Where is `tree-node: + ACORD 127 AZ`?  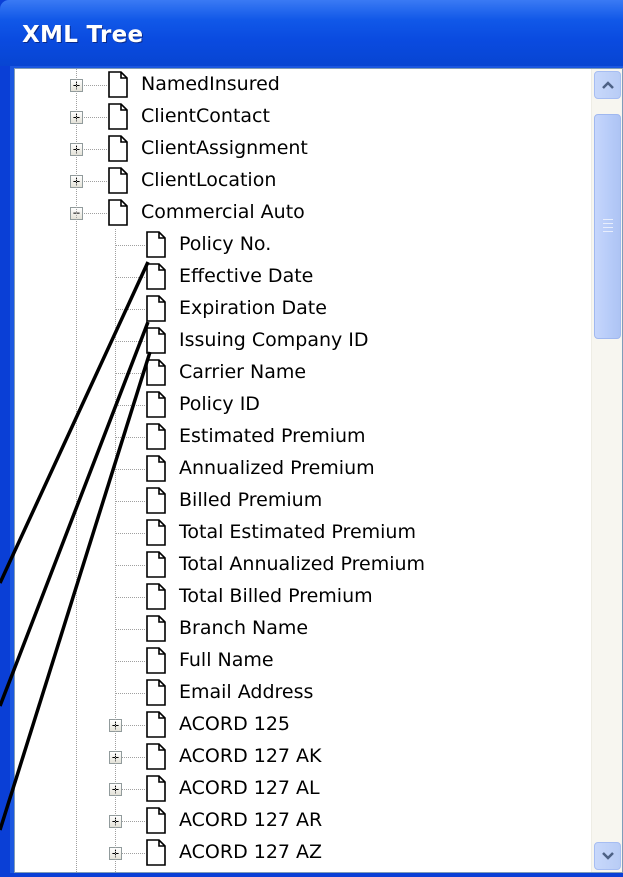 tree-node: + ACORD 127 AZ is located at coordinates (304, 853).